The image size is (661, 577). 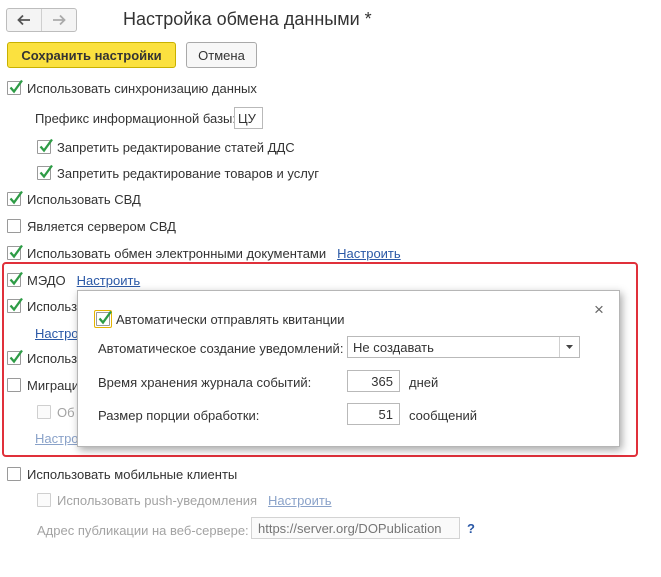 I want to click on forbid-dds-checkbox, so click(x=45, y=146).